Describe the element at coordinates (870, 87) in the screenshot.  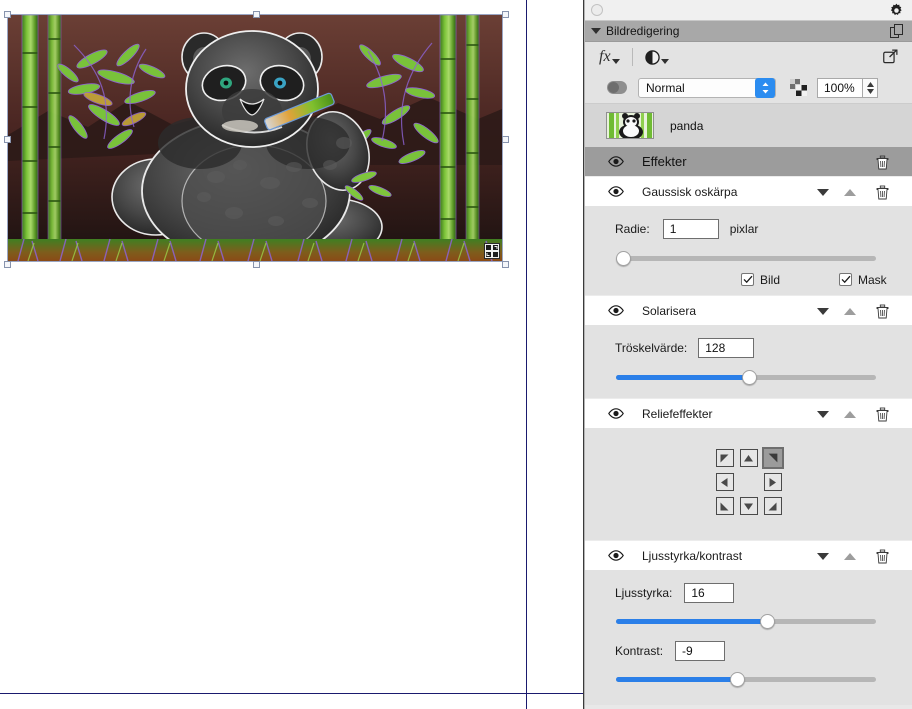
I see `opacity-spinner-icon` at that location.